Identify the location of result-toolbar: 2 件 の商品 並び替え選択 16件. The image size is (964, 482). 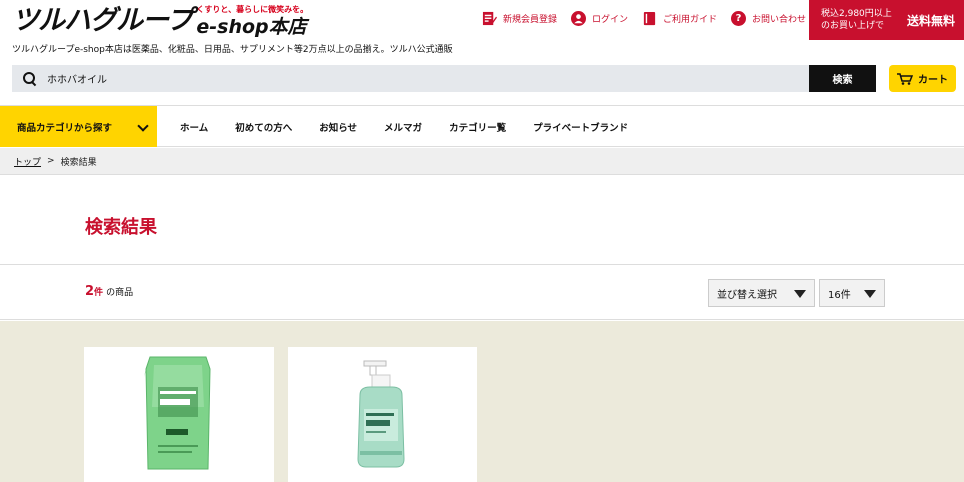
(482, 292).